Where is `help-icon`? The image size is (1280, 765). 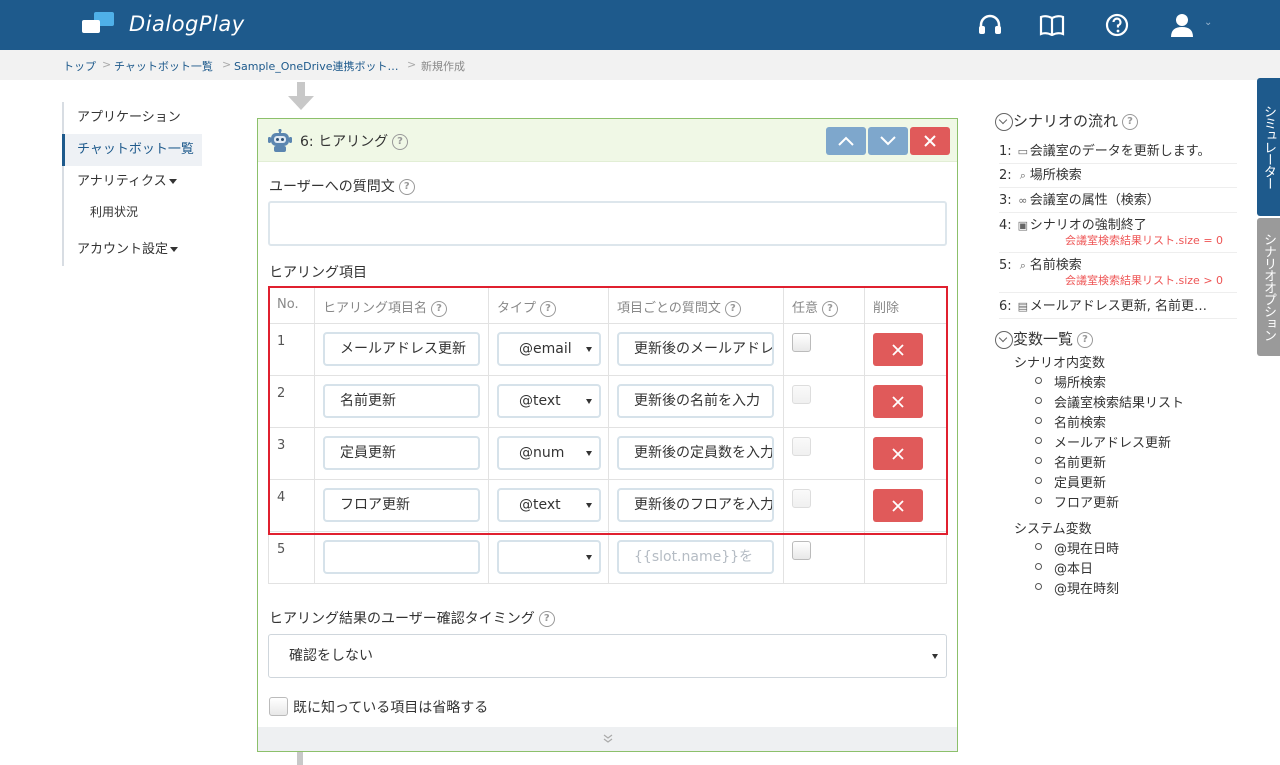 help-icon is located at coordinates (1117, 25).